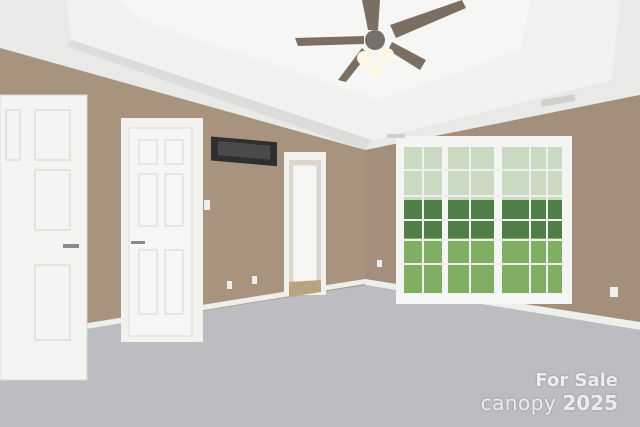 This screenshot has width=640, height=427. I want to click on watermark-brand-line: canopy 2025, so click(538, 403).